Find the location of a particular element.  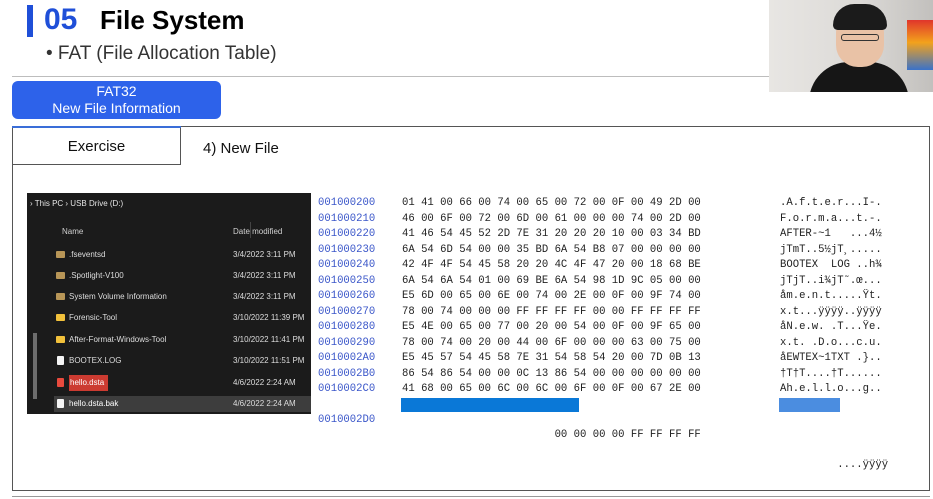

column-name: Name is located at coordinates (73, 231).